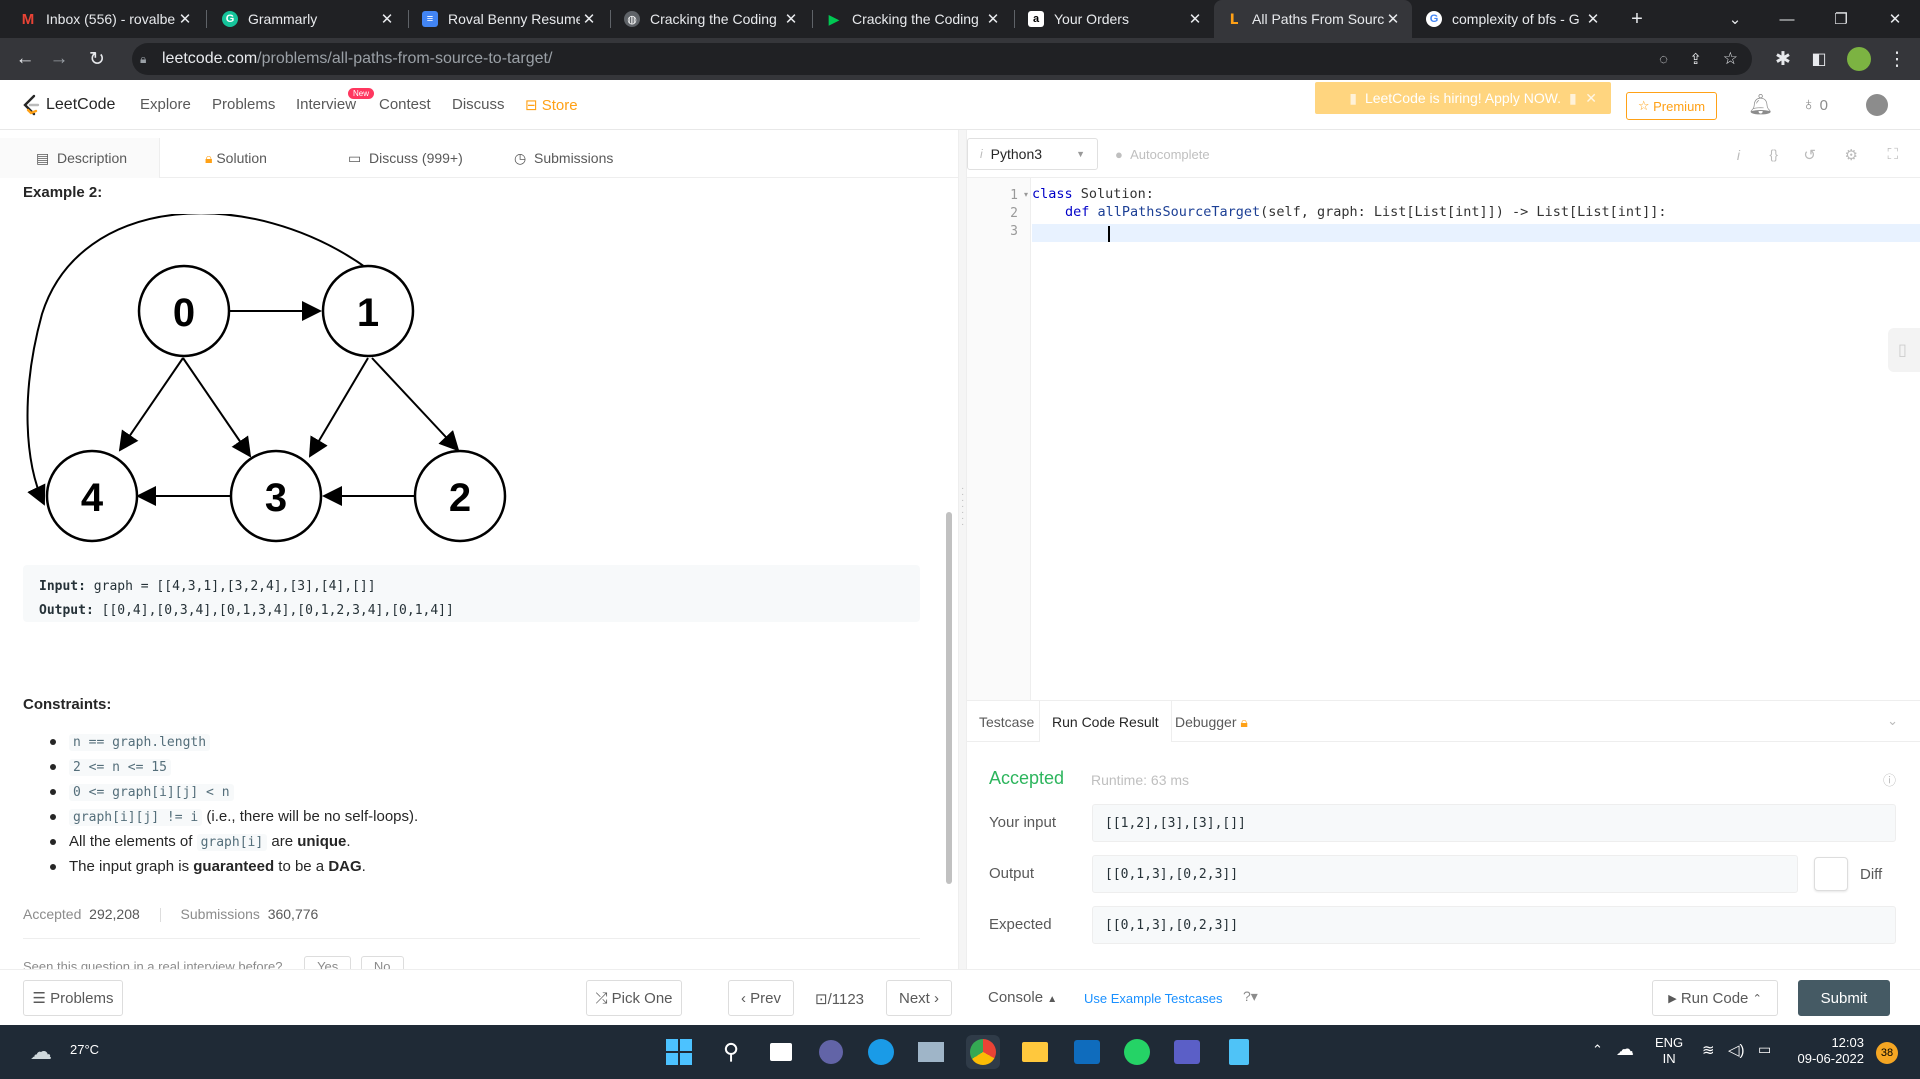 Image resolution: width=1920 pixels, height=1079 pixels. What do you see at coordinates (1663, 59) in the screenshot?
I see `eye-off-icon: ◌` at bounding box center [1663, 59].